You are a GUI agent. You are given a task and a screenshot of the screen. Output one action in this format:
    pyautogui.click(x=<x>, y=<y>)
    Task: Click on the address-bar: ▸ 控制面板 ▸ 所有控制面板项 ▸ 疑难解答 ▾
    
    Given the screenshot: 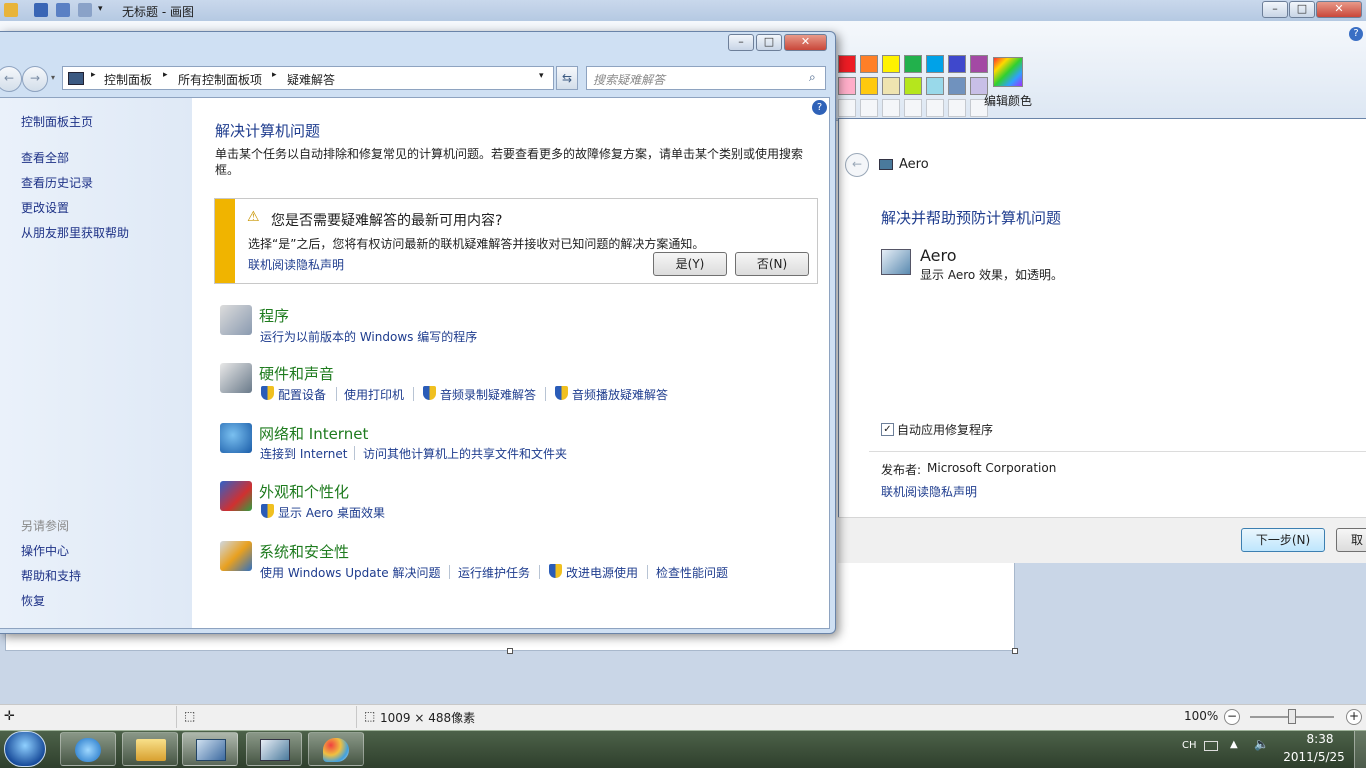 What is the action you would take?
    pyautogui.click(x=308, y=78)
    